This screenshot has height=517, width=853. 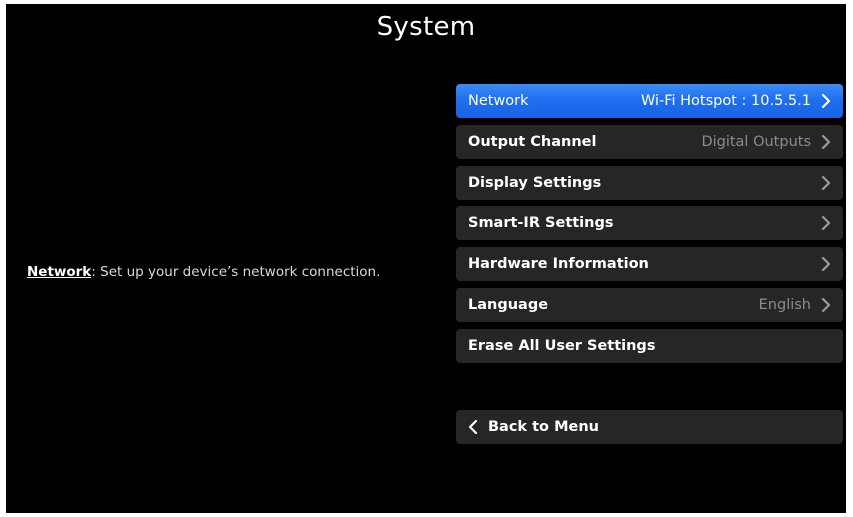 I want to click on chevron-left-icon, so click(x=473, y=427).